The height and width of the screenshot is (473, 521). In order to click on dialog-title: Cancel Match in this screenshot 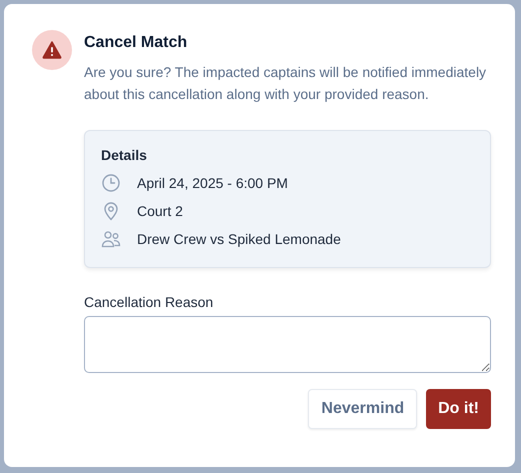, I will do `click(136, 43)`.